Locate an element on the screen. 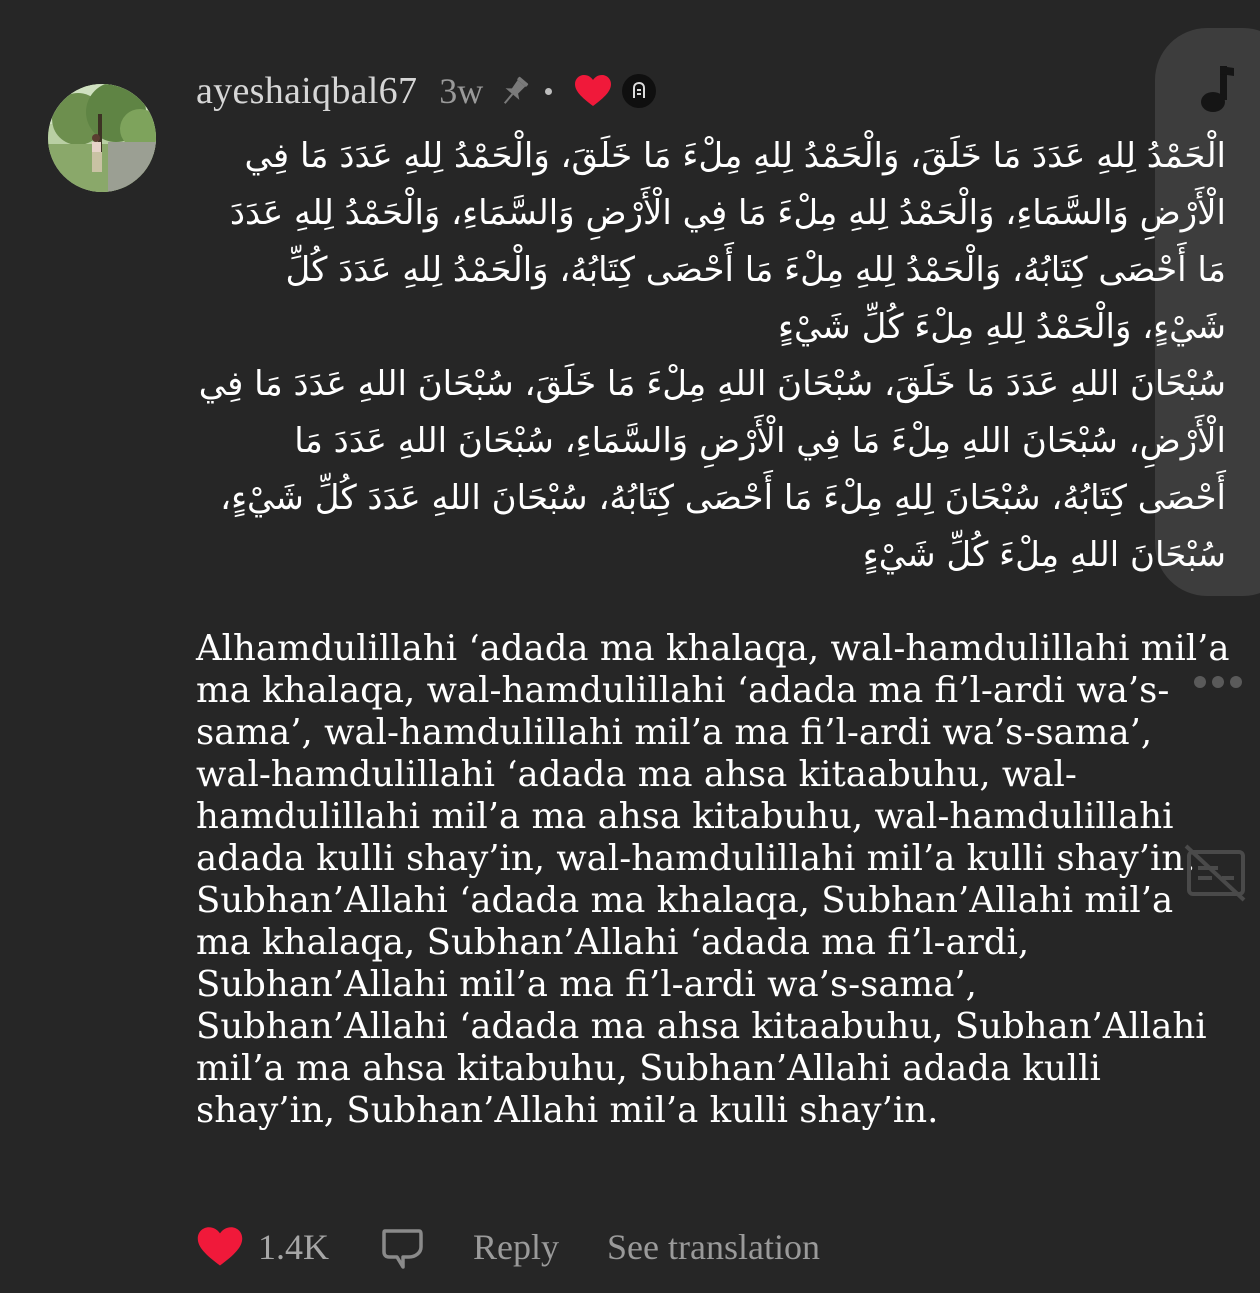 The height and width of the screenshot is (1293, 1260). music-note-icon is located at coordinates (1216, 91).